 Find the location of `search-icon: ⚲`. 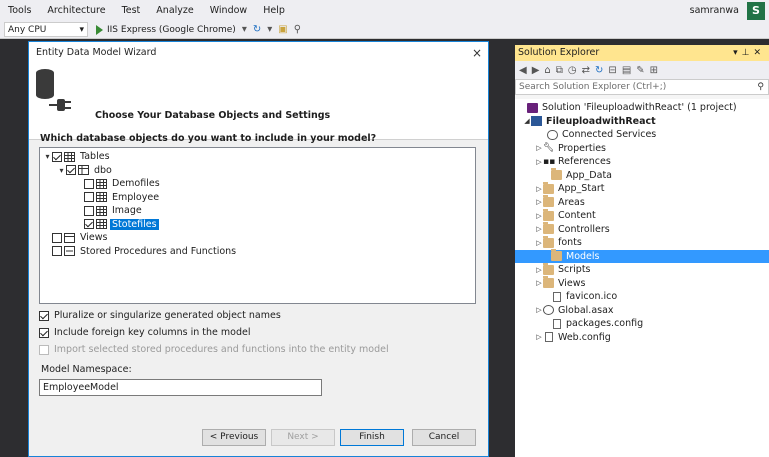

search-icon: ⚲ is located at coordinates (760, 87).